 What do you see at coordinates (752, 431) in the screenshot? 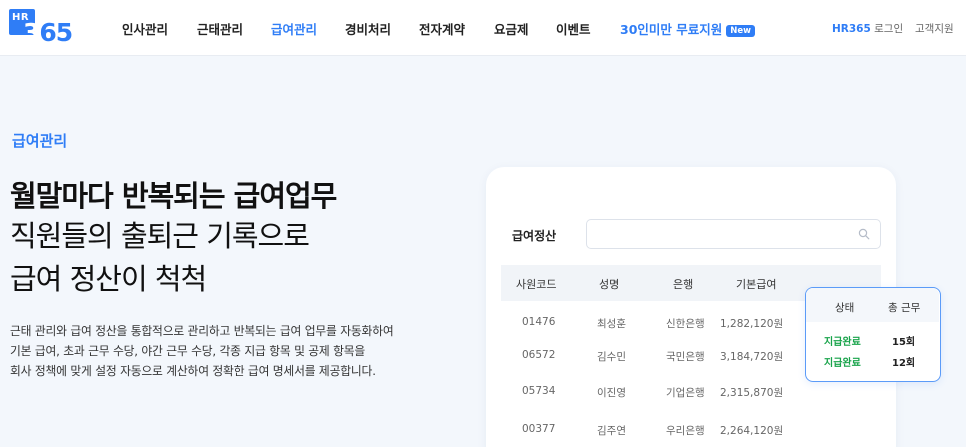
I see `cell-base-salary: 2,264,120원` at bounding box center [752, 431].